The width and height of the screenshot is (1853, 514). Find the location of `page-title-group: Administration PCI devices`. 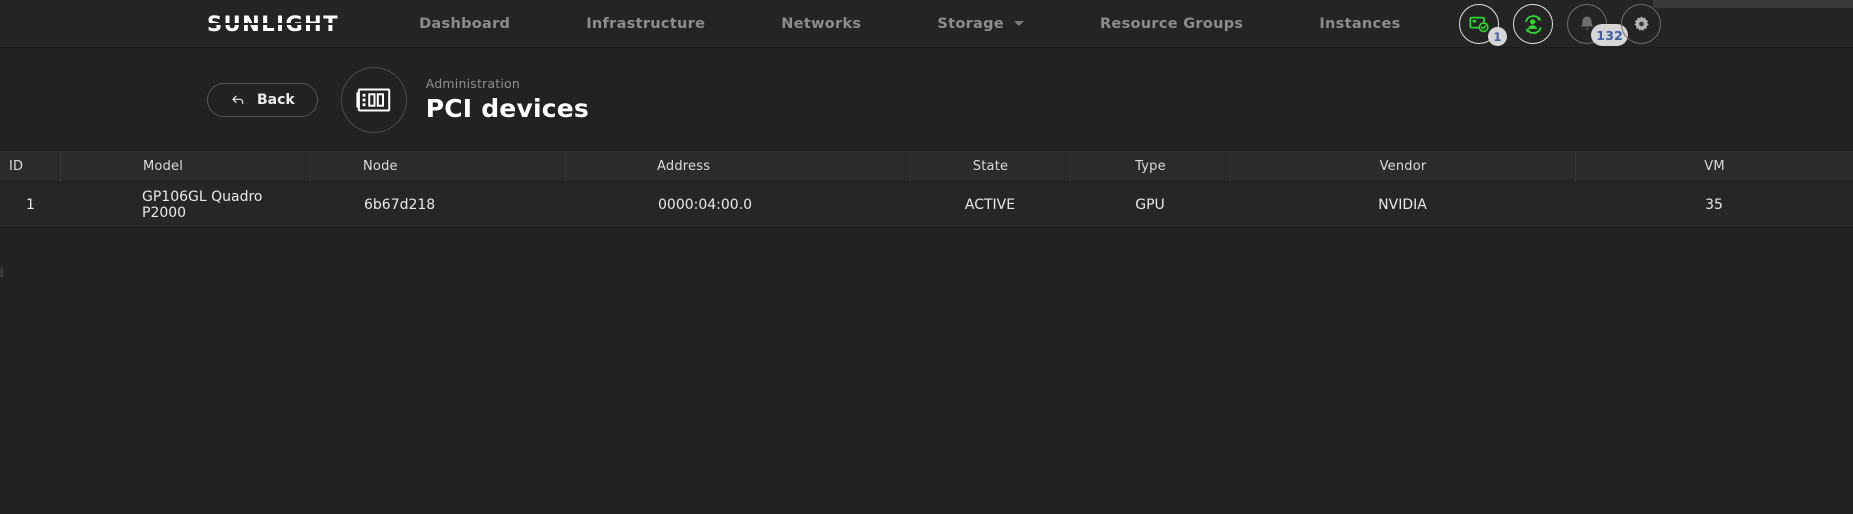

page-title-group: Administration PCI devices is located at coordinates (464, 99).